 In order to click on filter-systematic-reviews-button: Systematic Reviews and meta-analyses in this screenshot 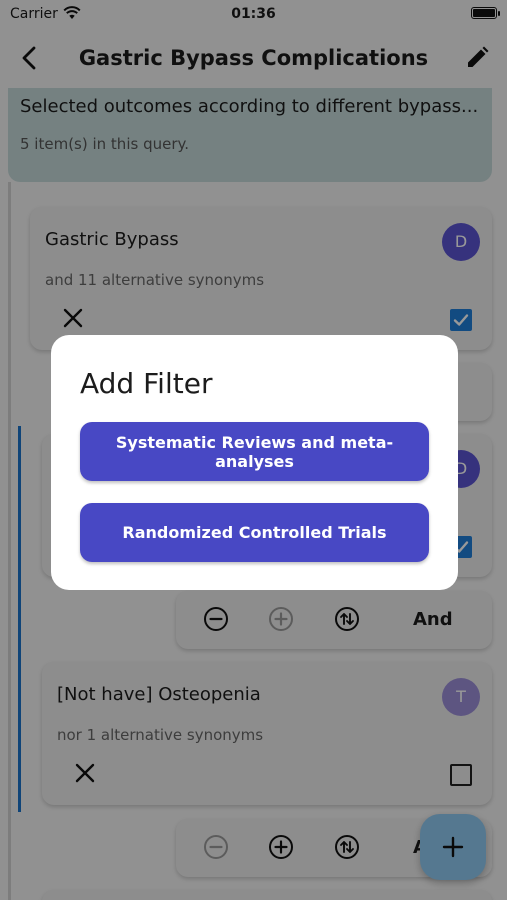, I will do `click(254, 451)`.